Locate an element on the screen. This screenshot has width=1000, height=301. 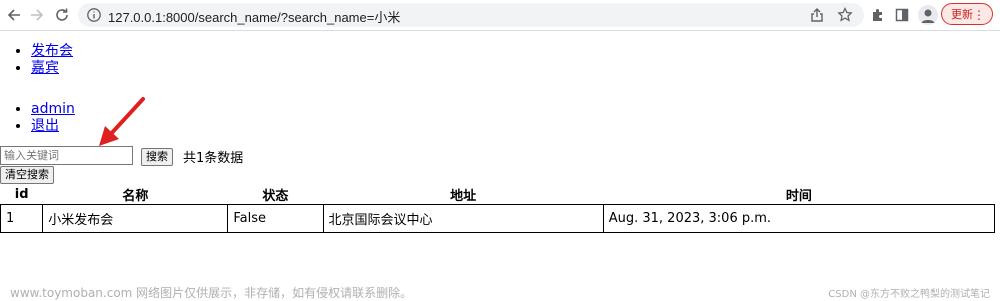
column-header-address: 地址 is located at coordinates (463, 196).